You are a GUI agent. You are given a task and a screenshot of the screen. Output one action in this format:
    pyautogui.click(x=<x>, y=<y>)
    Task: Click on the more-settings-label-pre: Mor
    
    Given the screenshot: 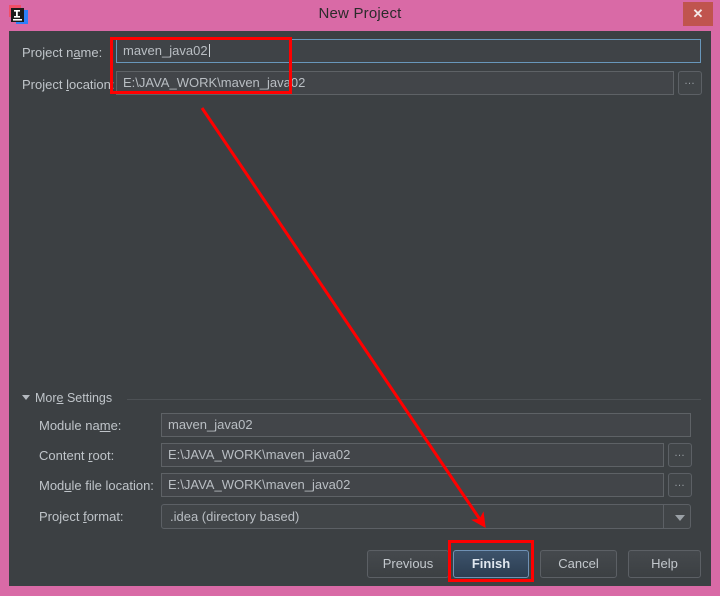 What is the action you would take?
    pyautogui.click(x=46, y=398)
    